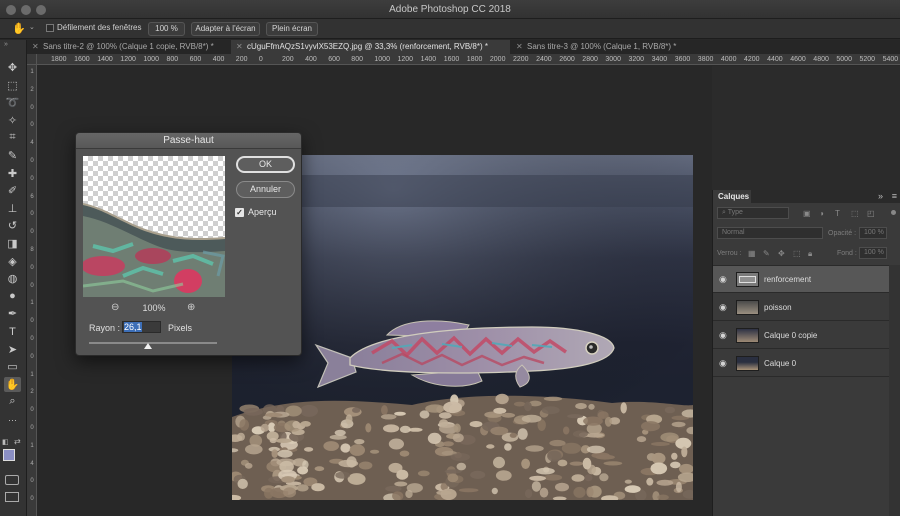 Image resolution: width=900 pixels, height=516 pixels. I want to click on ok-button: OK, so click(265, 164).